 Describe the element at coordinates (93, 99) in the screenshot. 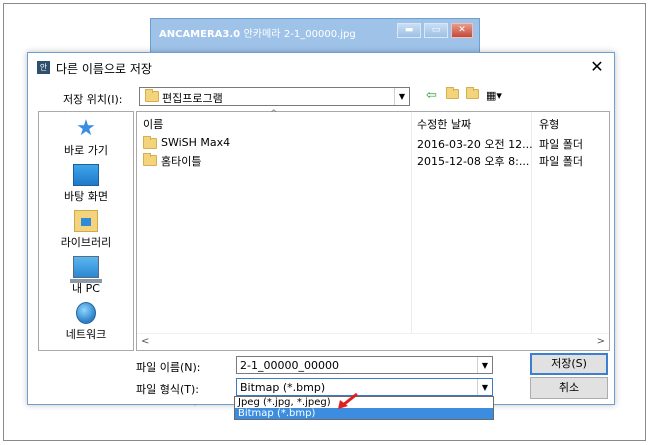

I see `save-in-label: 저장 위치(I):` at that location.